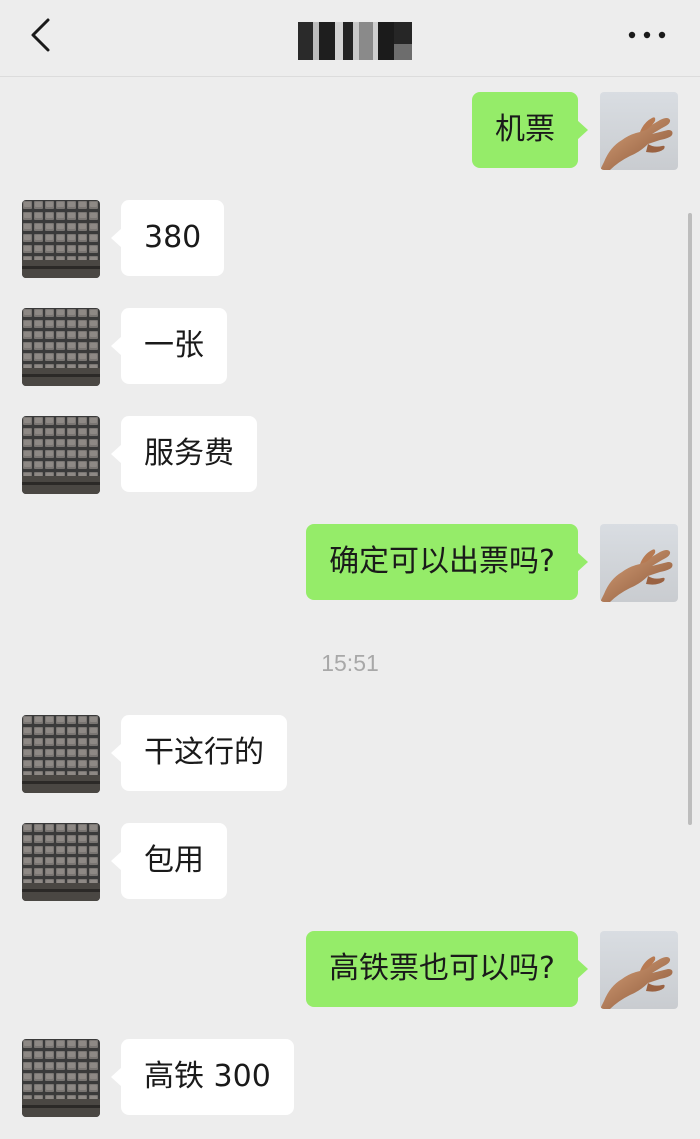 This screenshot has height=1139, width=700. Describe the element at coordinates (350, 131) in the screenshot. I see `message-row-outgoing: 机票` at that location.